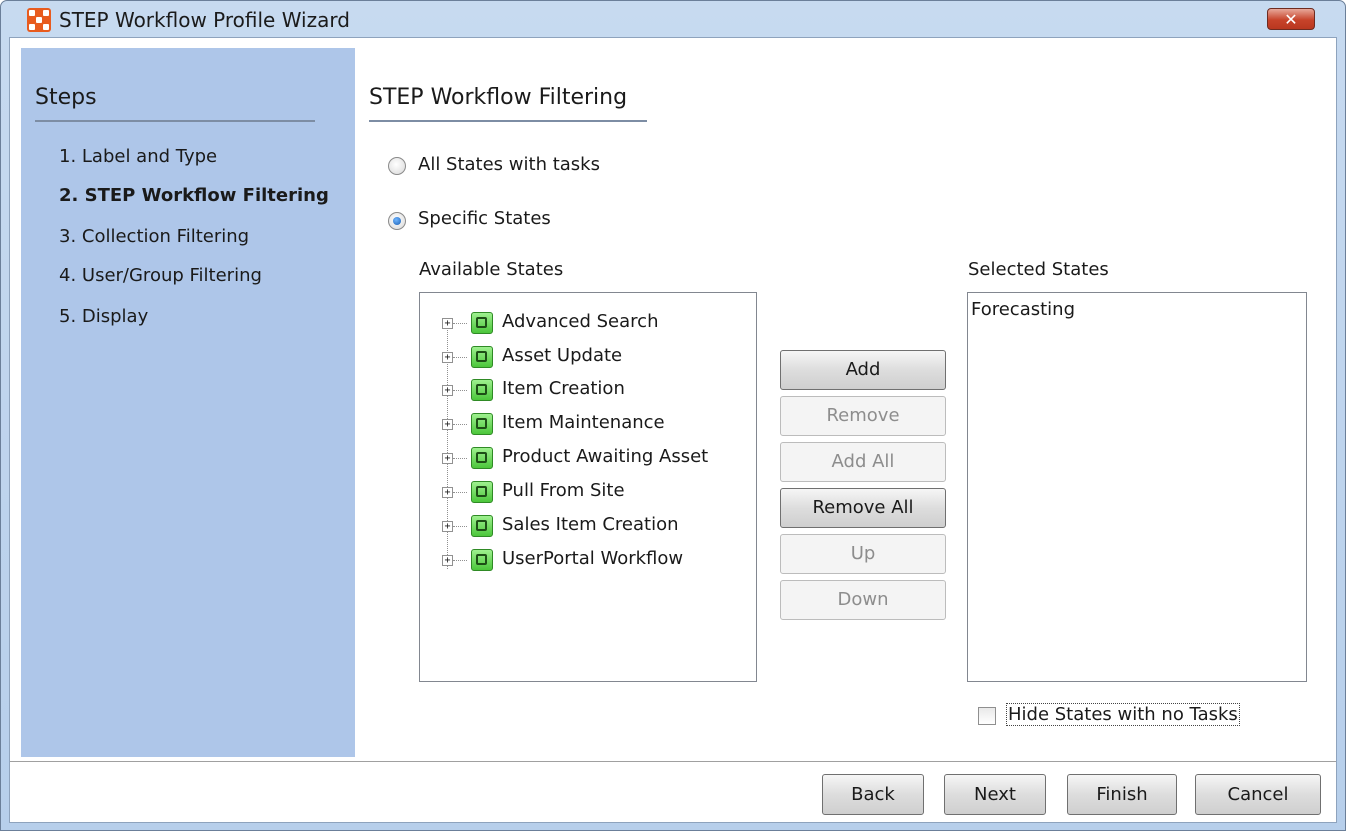 The width and height of the screenshot is (1346, 831). What do you see at coordinates (863, 370) in the screenshot?
I see `add-button: Add` at bounding box center [863, 370].